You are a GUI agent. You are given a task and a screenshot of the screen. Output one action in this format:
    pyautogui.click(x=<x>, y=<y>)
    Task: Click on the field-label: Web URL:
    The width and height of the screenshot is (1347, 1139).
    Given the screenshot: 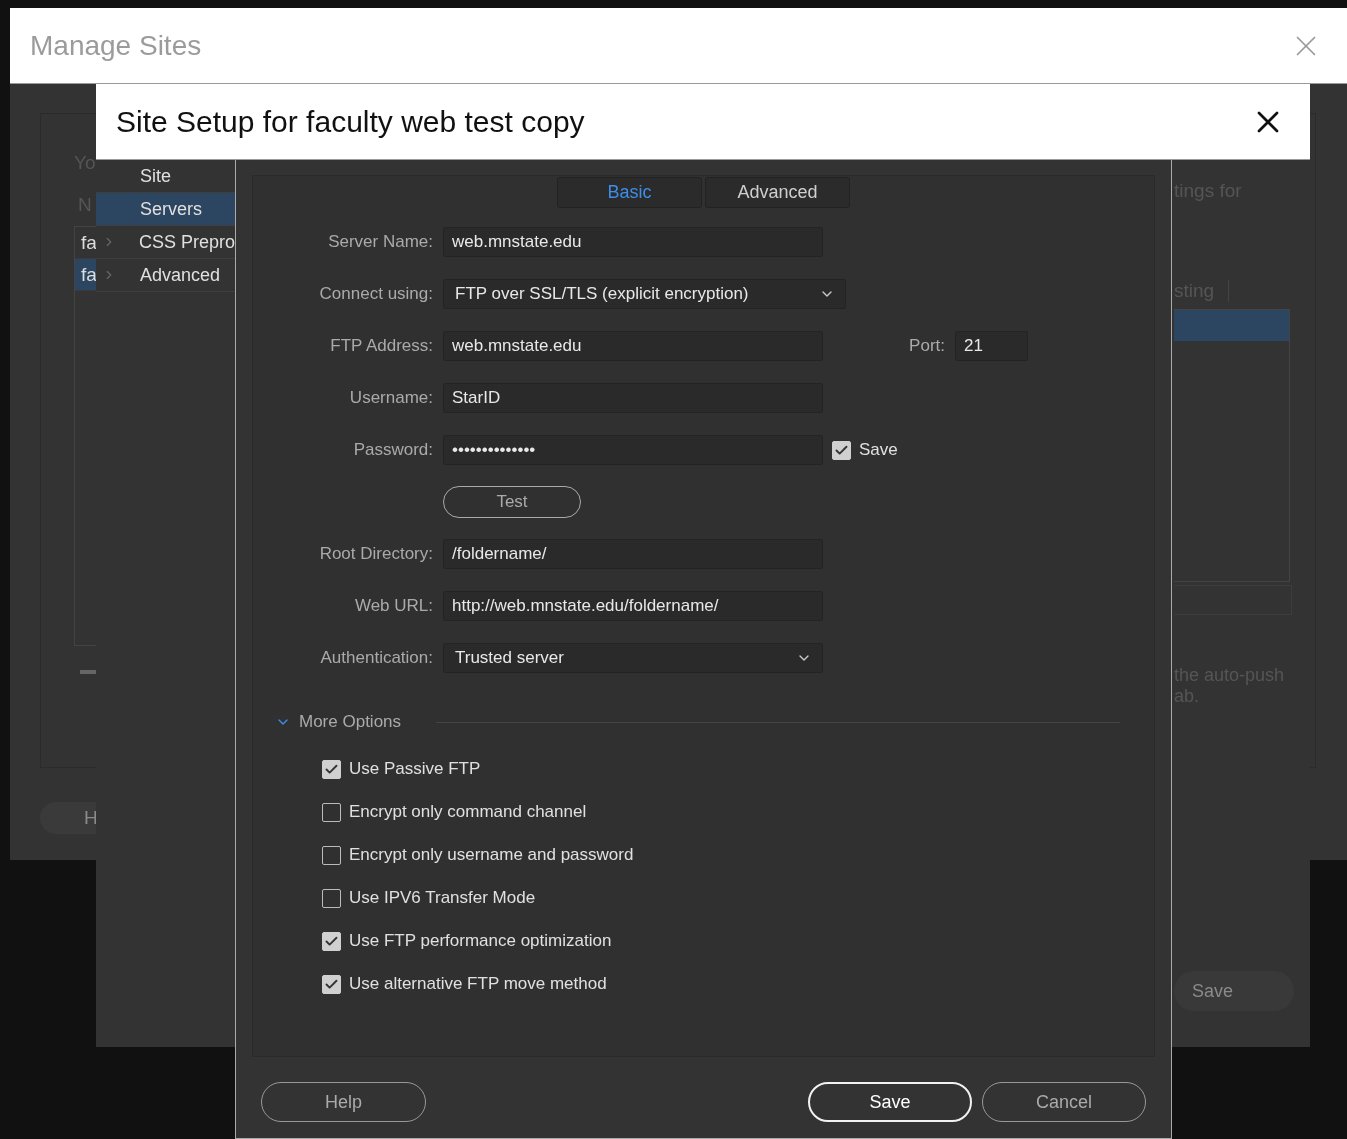 What is the action you would take?
    pyautogui.click(x=393, y=606)
    